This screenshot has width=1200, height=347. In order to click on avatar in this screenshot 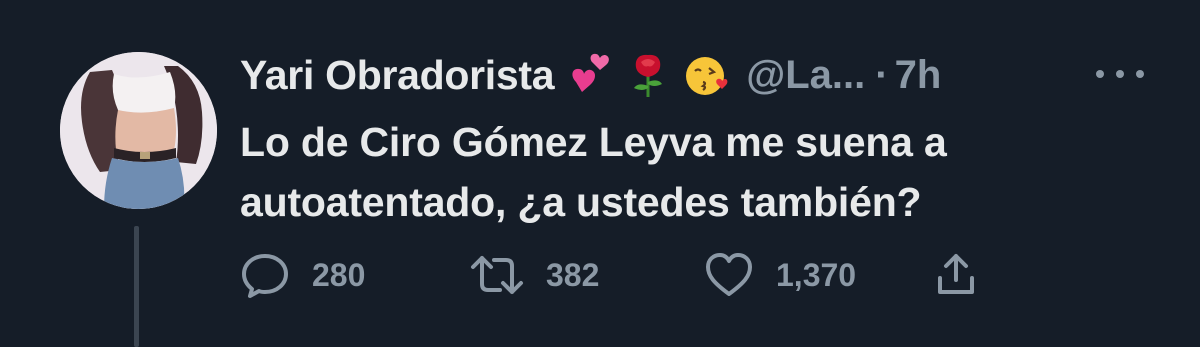, I will do `click(138, 130)`.